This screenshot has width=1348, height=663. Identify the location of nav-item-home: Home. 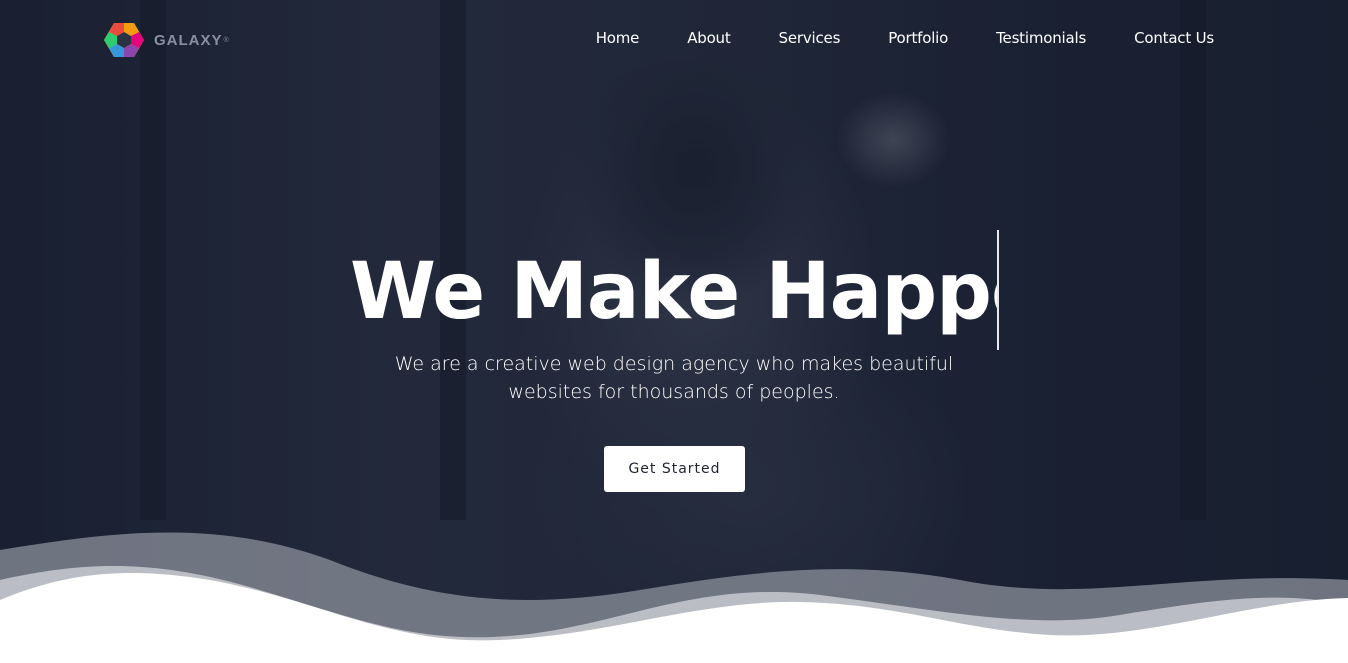
(618, 38).